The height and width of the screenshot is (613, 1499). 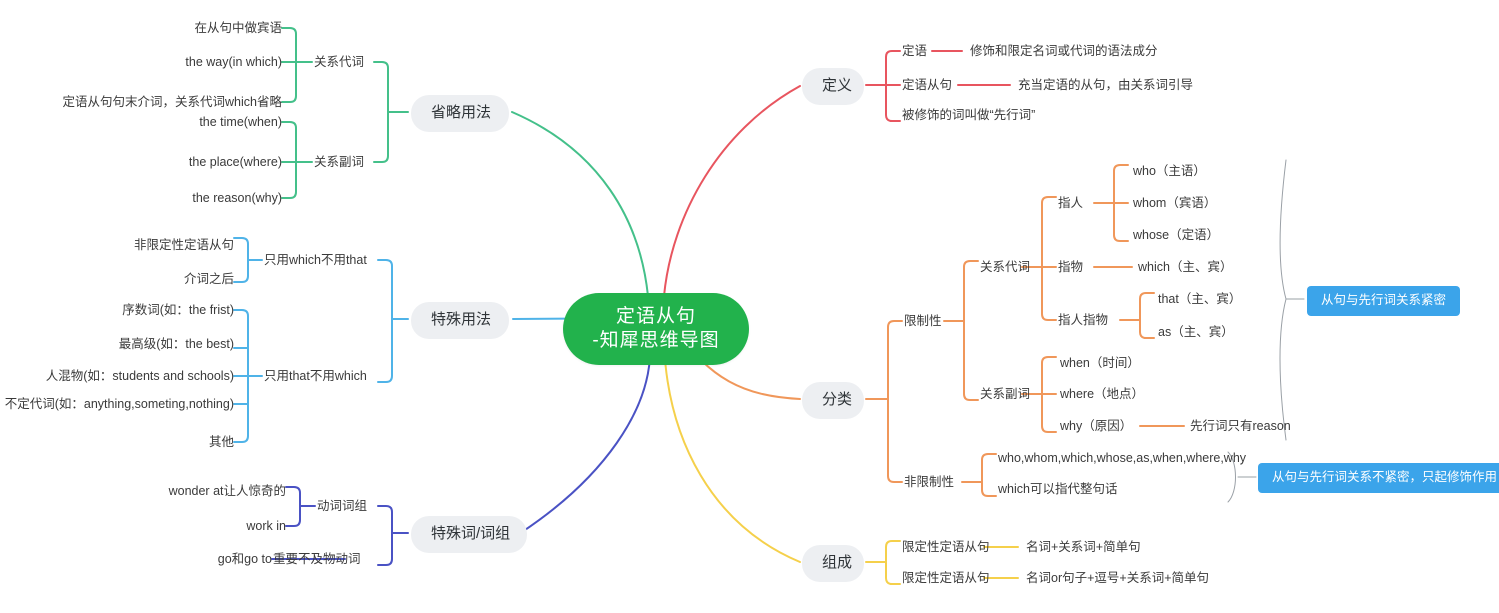 I want to click on leaf-only-that-5: 其他, so click(x=117, y=443).